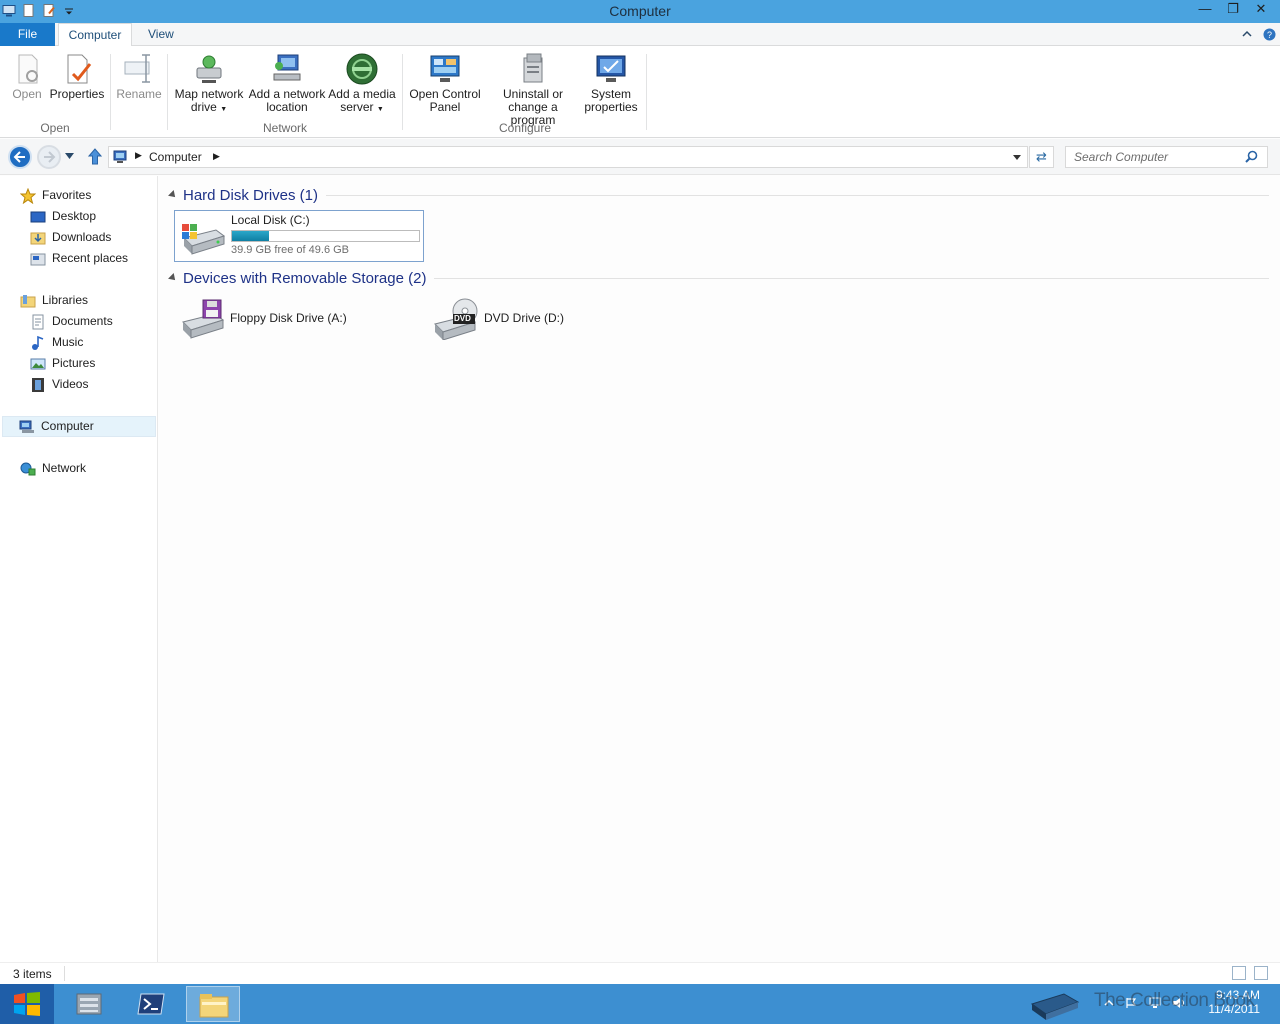  I want to click on back-button, so click(20, 157).